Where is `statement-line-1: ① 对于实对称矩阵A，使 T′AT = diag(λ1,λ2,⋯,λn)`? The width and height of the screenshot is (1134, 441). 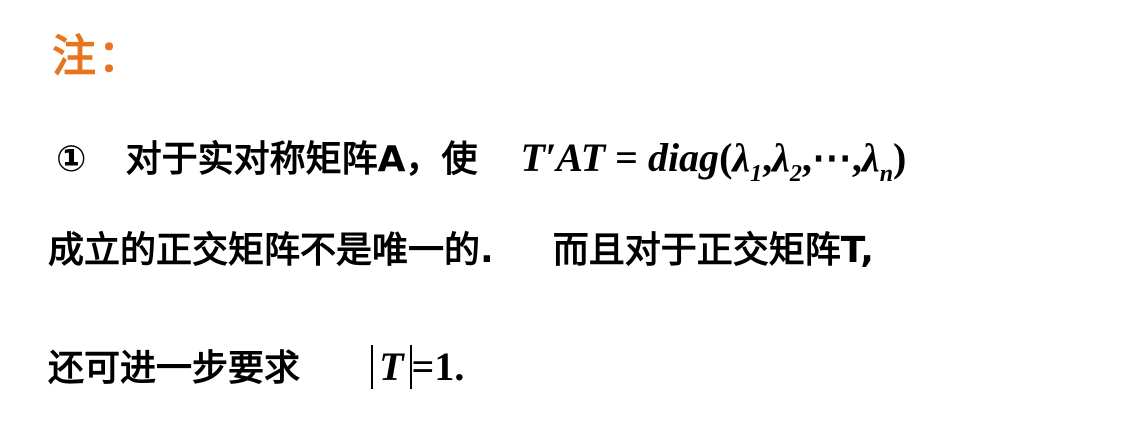
statement-line-1: ① 对于实对称矩阵A，使 T′AT = diag(λ1,λ2,⋯,λn) is located at coordinates (481, 166).